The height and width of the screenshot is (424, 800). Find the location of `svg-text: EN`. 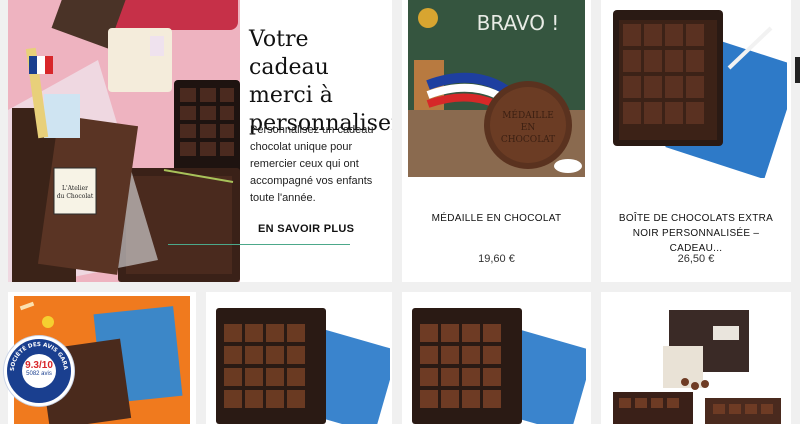

svg-text: EN is located at coordinates (528, 128).